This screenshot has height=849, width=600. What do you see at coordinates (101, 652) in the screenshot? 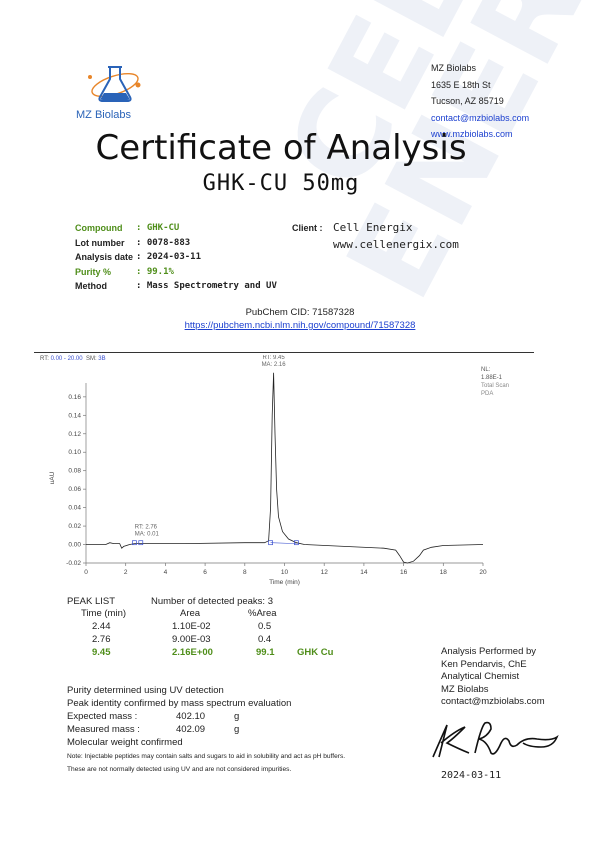
I see `peak-time: 9.45` at bounding box center [101, 652].